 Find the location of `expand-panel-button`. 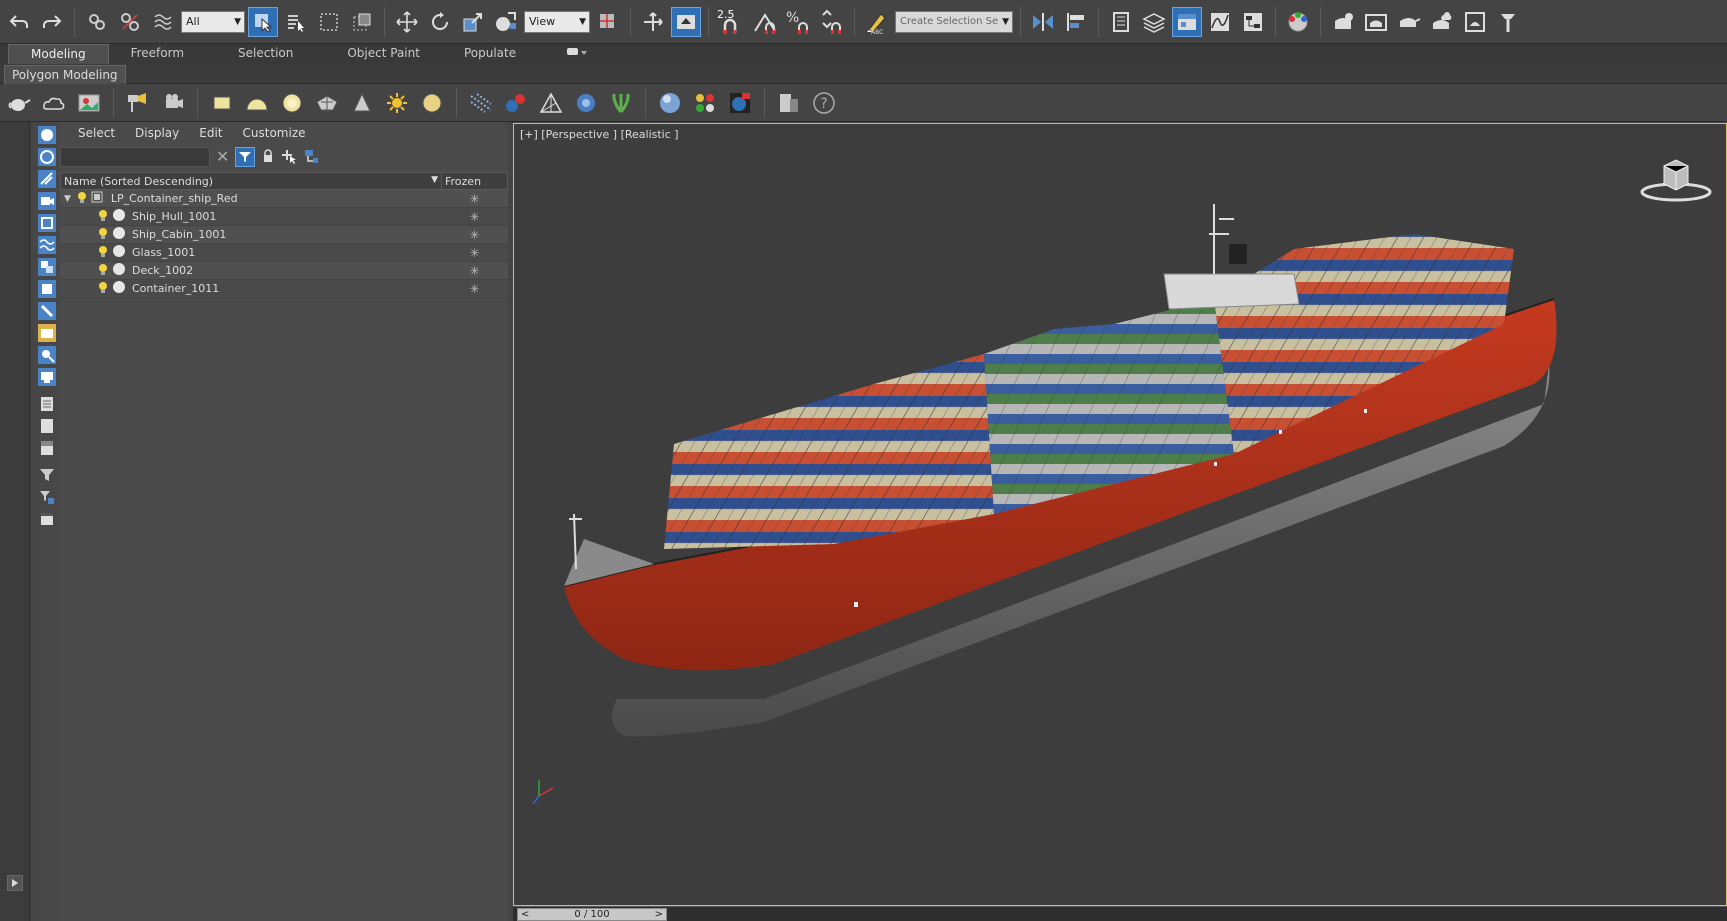

expand-panel-button is located at coordinates (15, 883).